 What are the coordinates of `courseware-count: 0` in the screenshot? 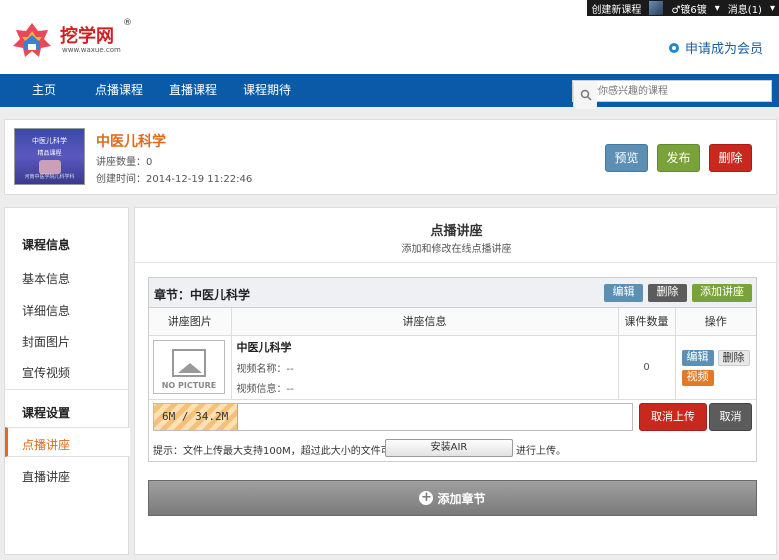 It's located at (647, 367).